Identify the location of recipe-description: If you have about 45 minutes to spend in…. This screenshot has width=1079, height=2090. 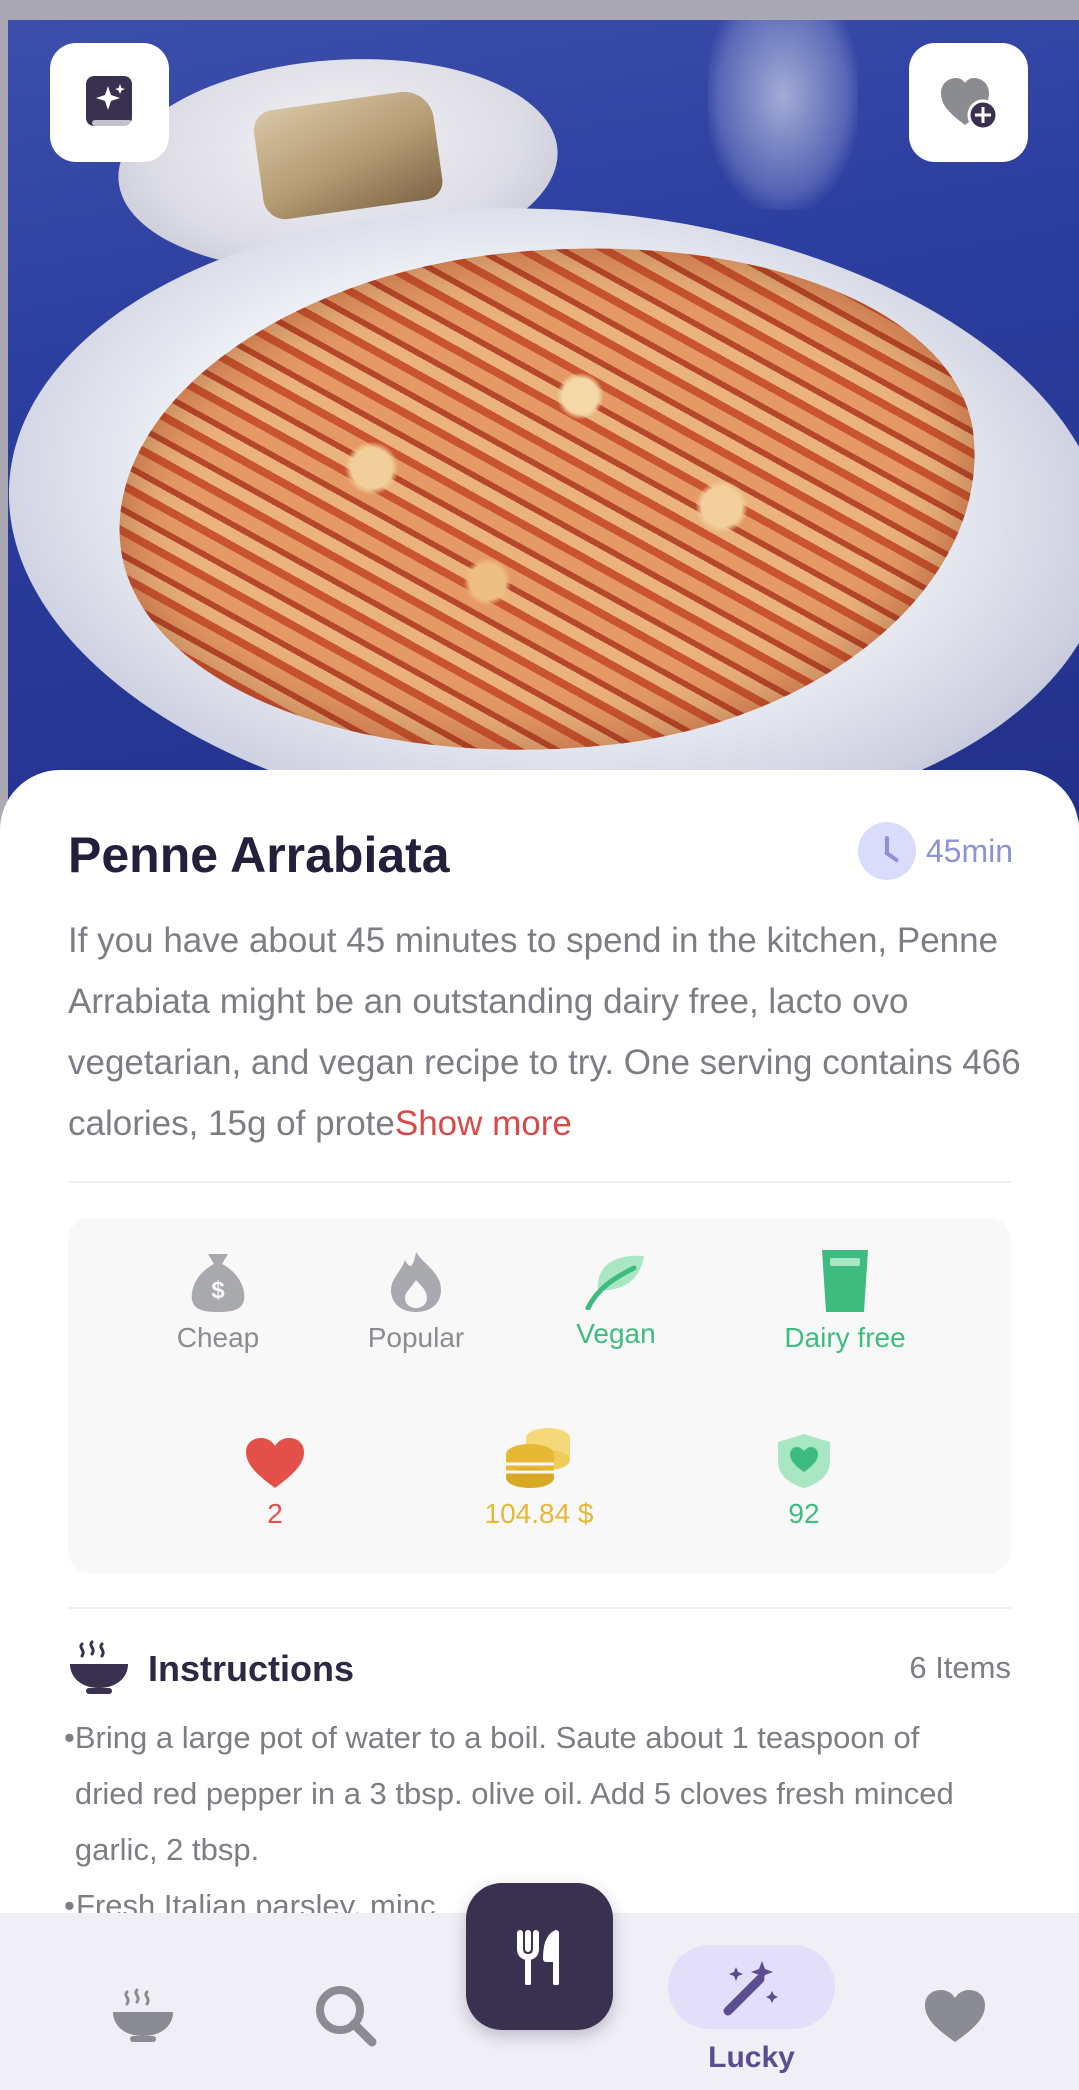
(548, 1032).